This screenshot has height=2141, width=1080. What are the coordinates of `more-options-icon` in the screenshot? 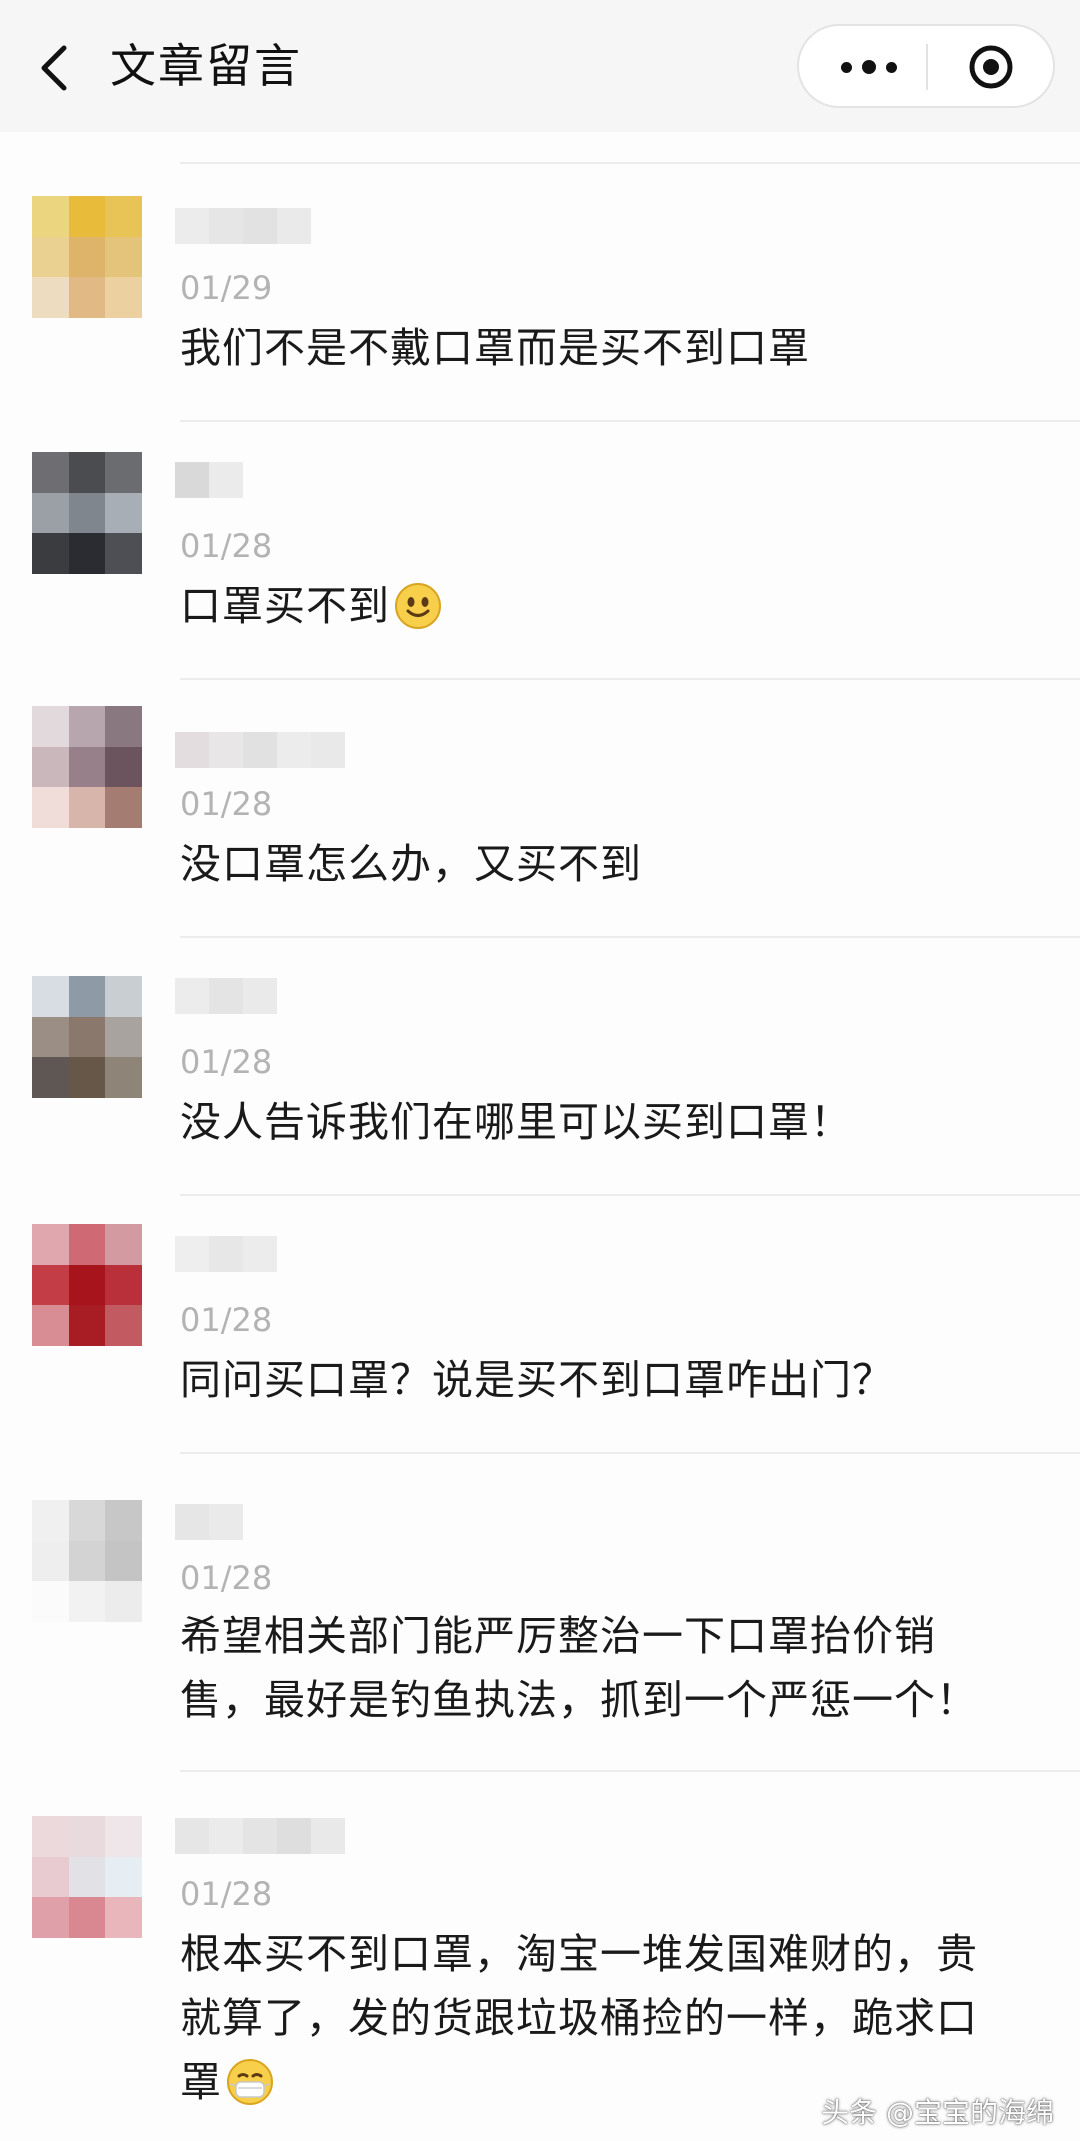 It's located at (869, 67).